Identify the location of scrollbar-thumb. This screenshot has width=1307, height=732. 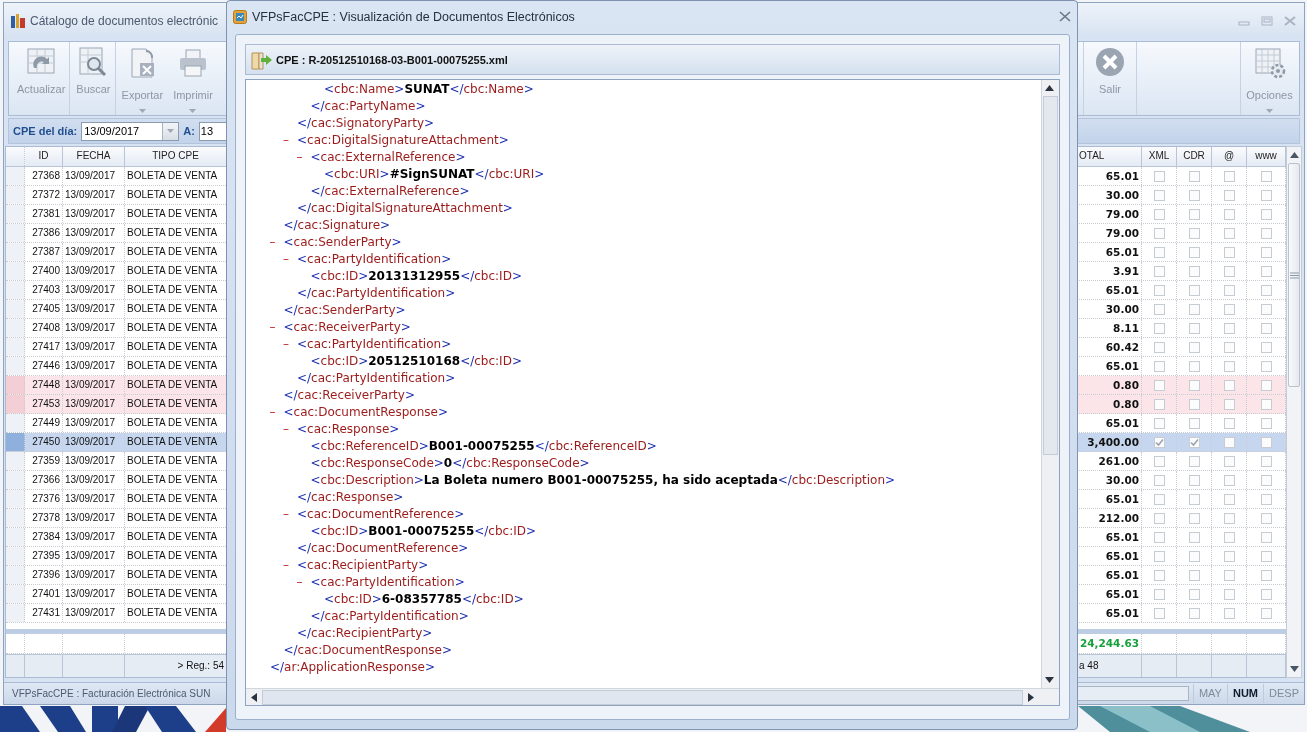
(1294, 275).